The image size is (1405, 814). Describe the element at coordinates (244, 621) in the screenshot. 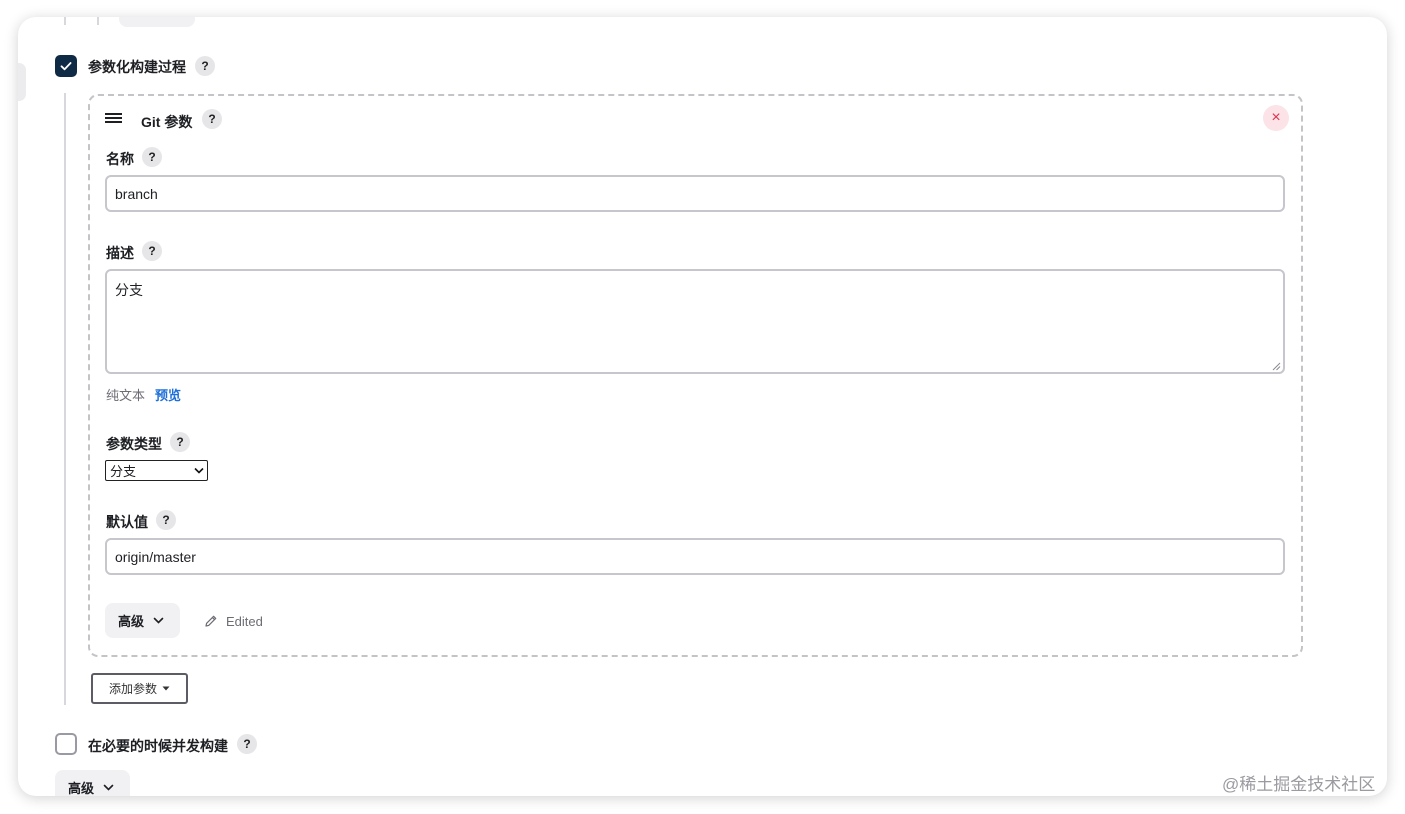

I see `edited-label: Edited` at that location.